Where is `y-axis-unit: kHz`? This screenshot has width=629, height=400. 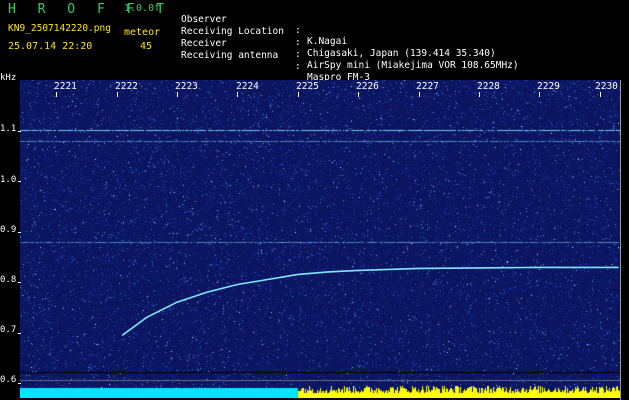
y-axis-unit: kHz is located at coordinates (8, 78).